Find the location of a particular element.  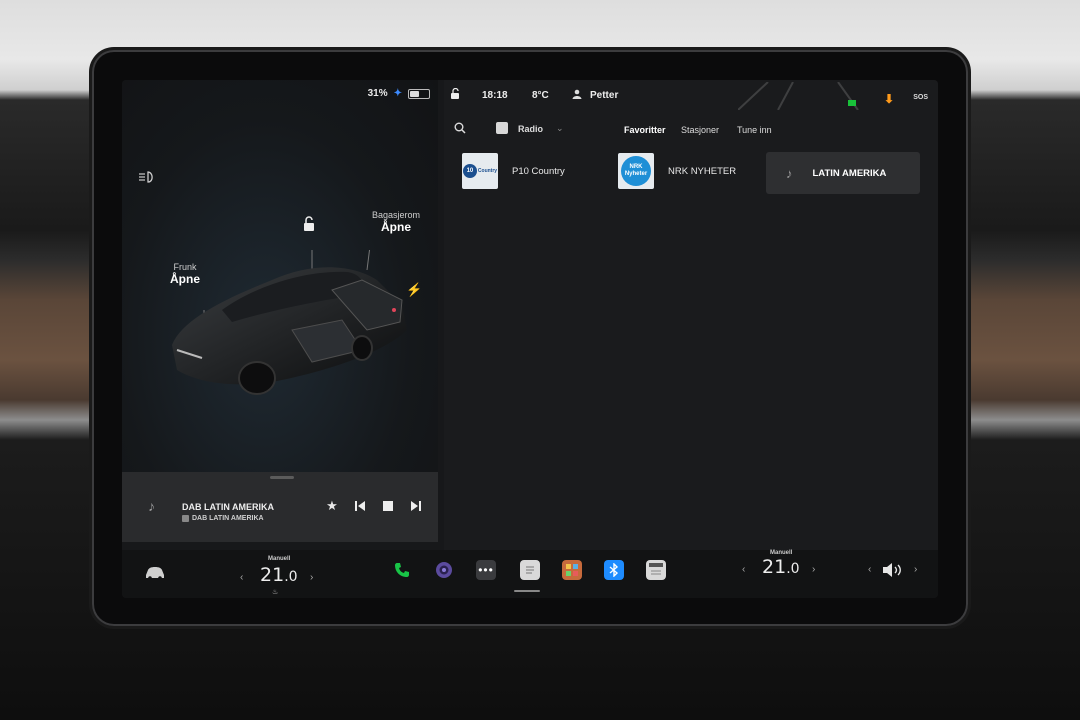

station-item-latin-amerika: ♪ LATIN AMERIKA is located at coordinates (843, 173).